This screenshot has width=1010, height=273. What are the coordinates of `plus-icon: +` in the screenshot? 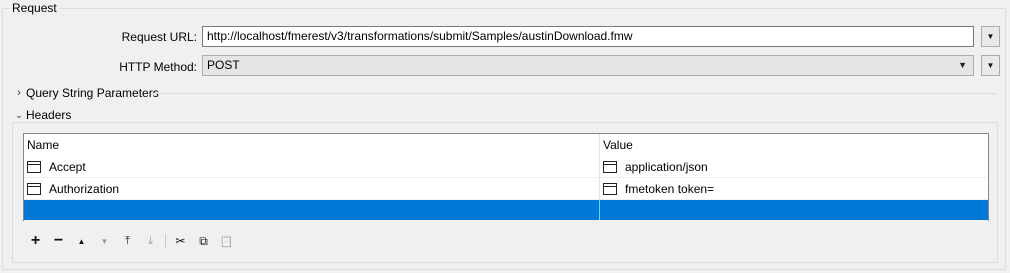 It's located at (35, 240).